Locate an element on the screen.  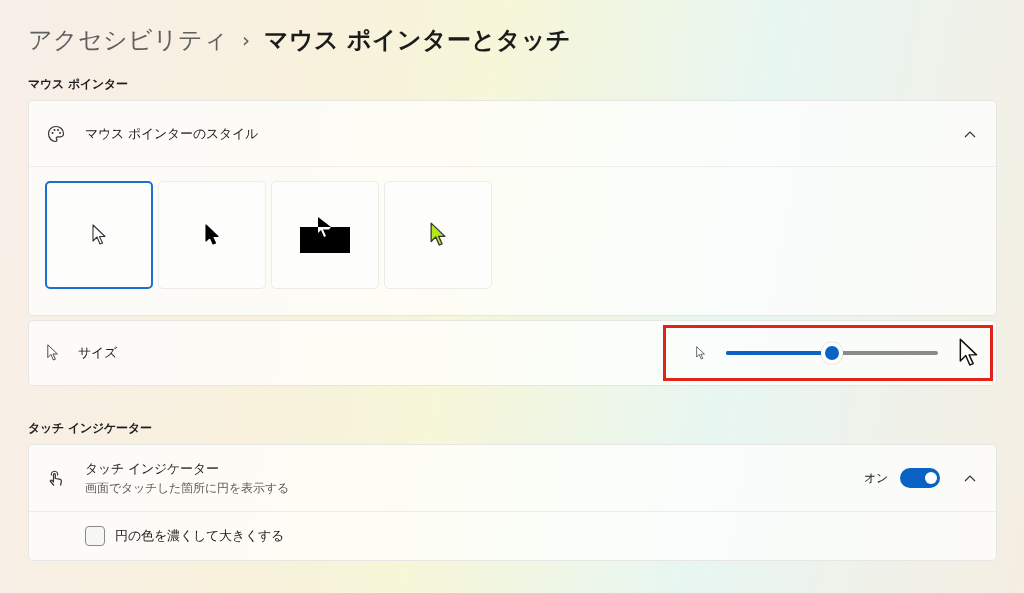
touch-hand-icon is located at coordinates (56, 478).